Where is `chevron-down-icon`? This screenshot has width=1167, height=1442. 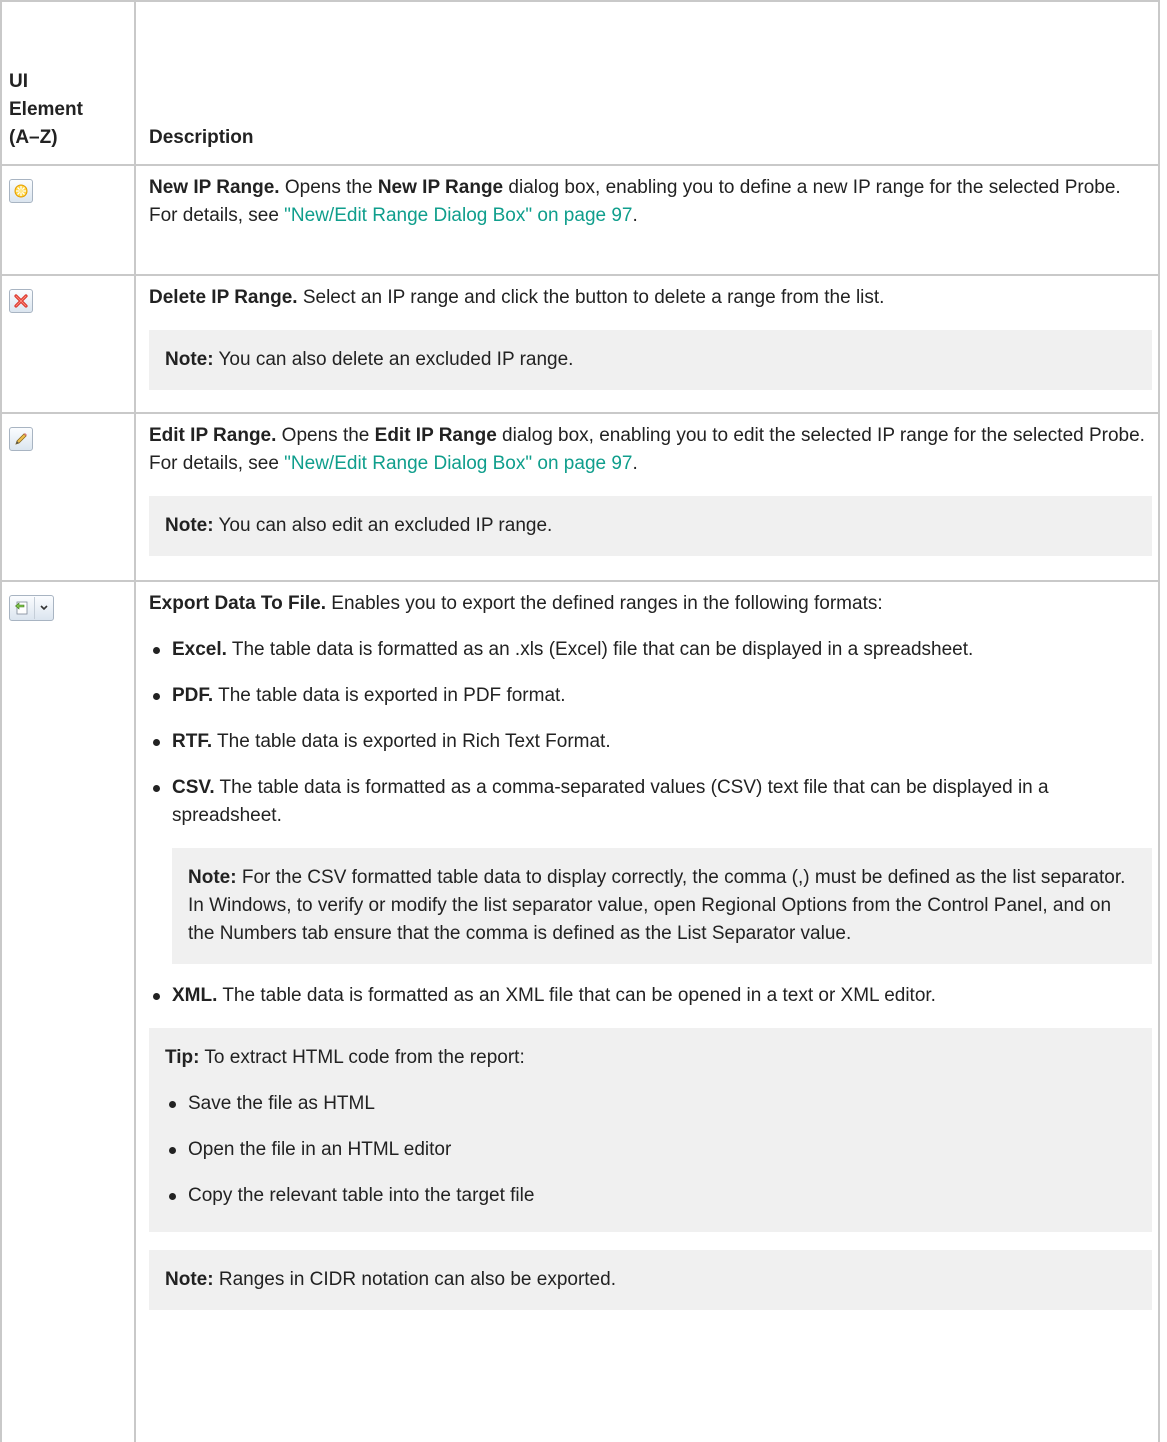
chevron-down-icon is located at coordinates (43, 608).